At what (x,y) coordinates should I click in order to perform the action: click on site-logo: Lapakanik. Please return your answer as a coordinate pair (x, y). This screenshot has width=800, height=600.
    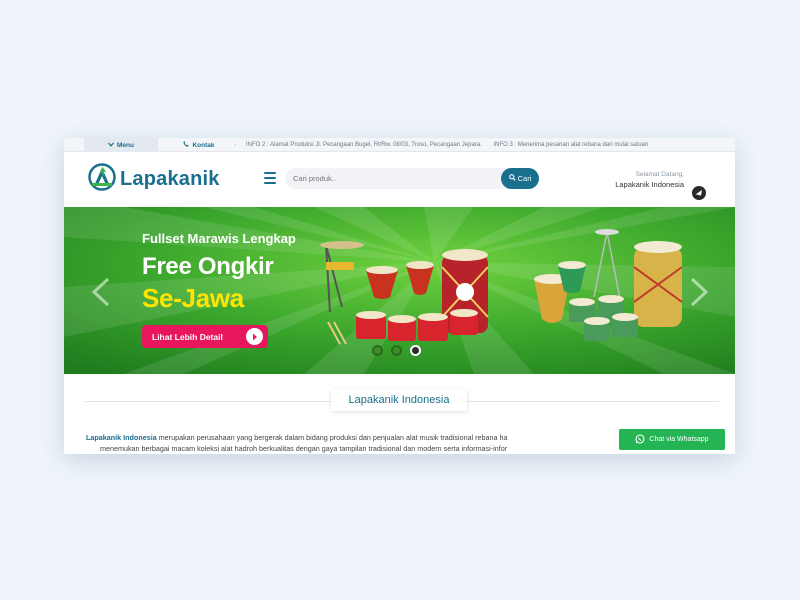
    Looking at the image, I should click on (154, 179).